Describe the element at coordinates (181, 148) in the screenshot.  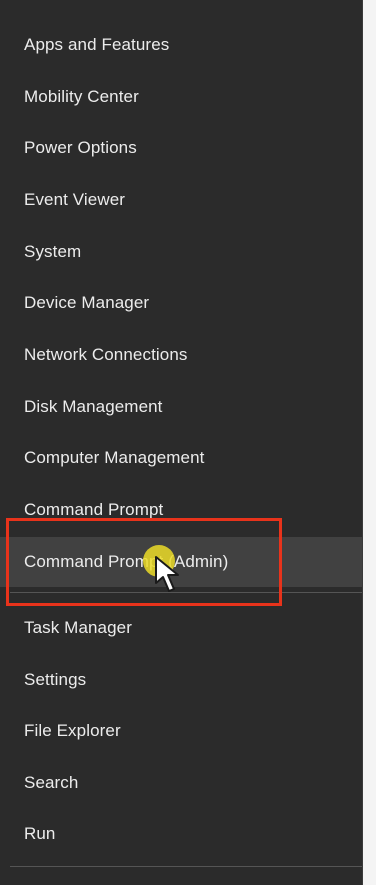
I see `menu-item-power-options: Power Options` at that location.